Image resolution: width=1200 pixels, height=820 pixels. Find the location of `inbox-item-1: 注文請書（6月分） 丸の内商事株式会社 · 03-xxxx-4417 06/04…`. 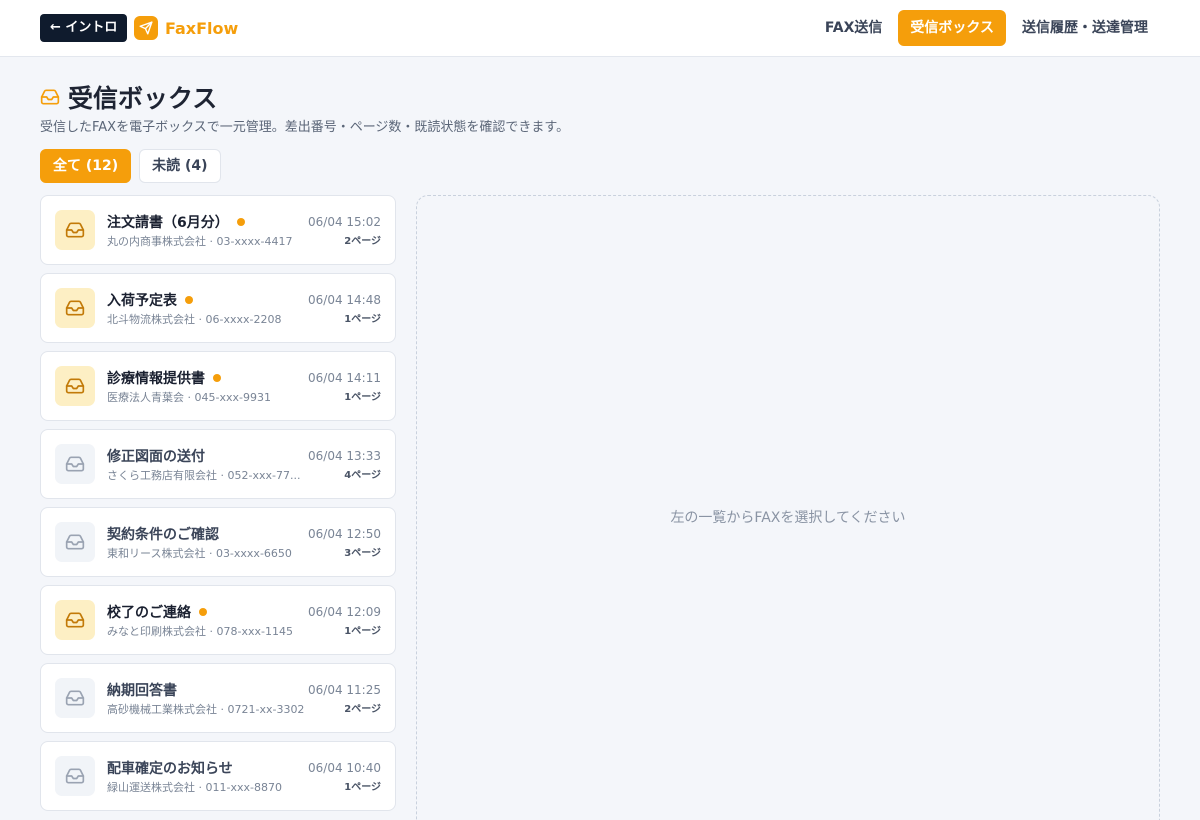

inbox-item-1: 注文請書（6月分） 丸の内商事株式会社 · 03-xxxx-4417 06/04… is located at coordinates (218, 230).